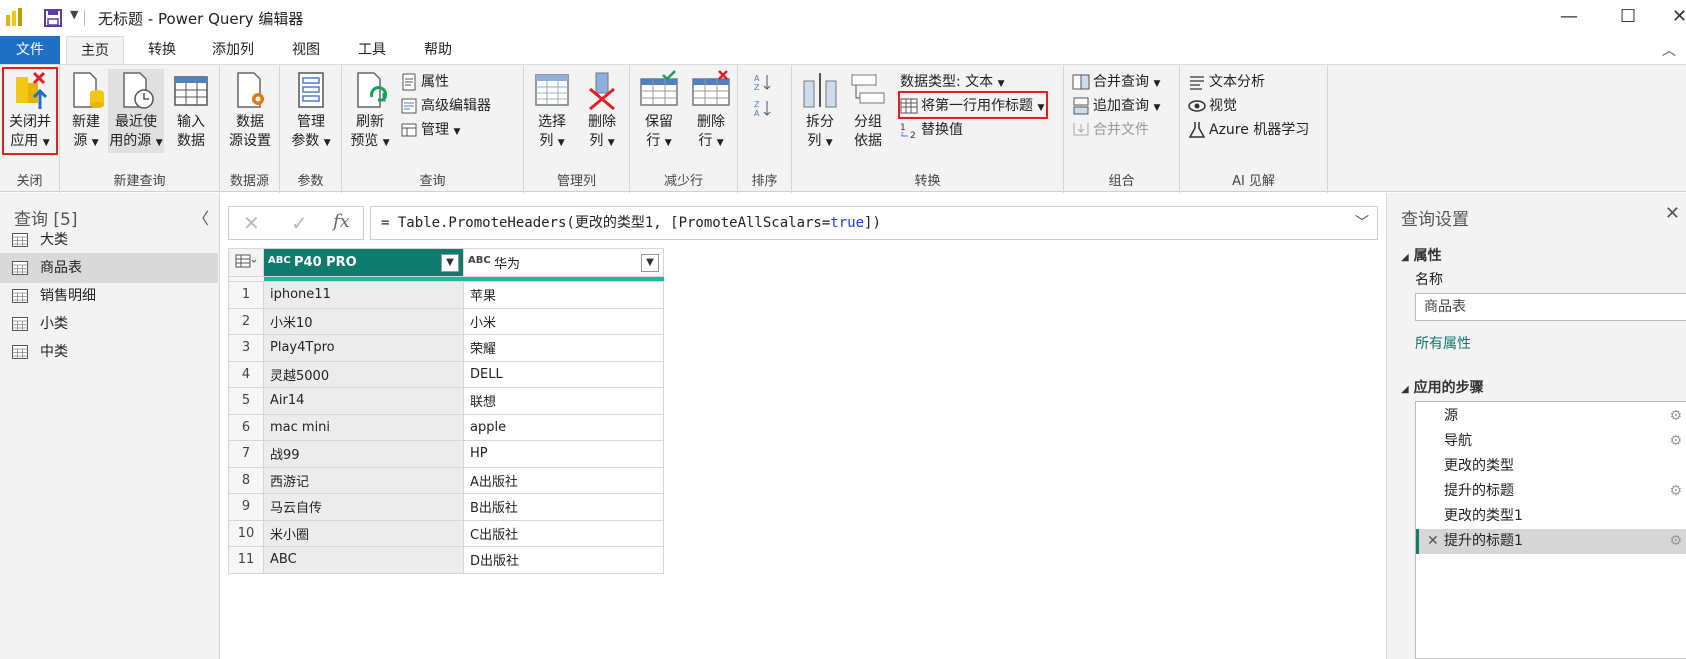 The width and height of the screenshot is (1686, 659). Describe the element at coordinates (1362, 223) in the screenshot. I see `expand-formula-icon: ﹀` at that location.